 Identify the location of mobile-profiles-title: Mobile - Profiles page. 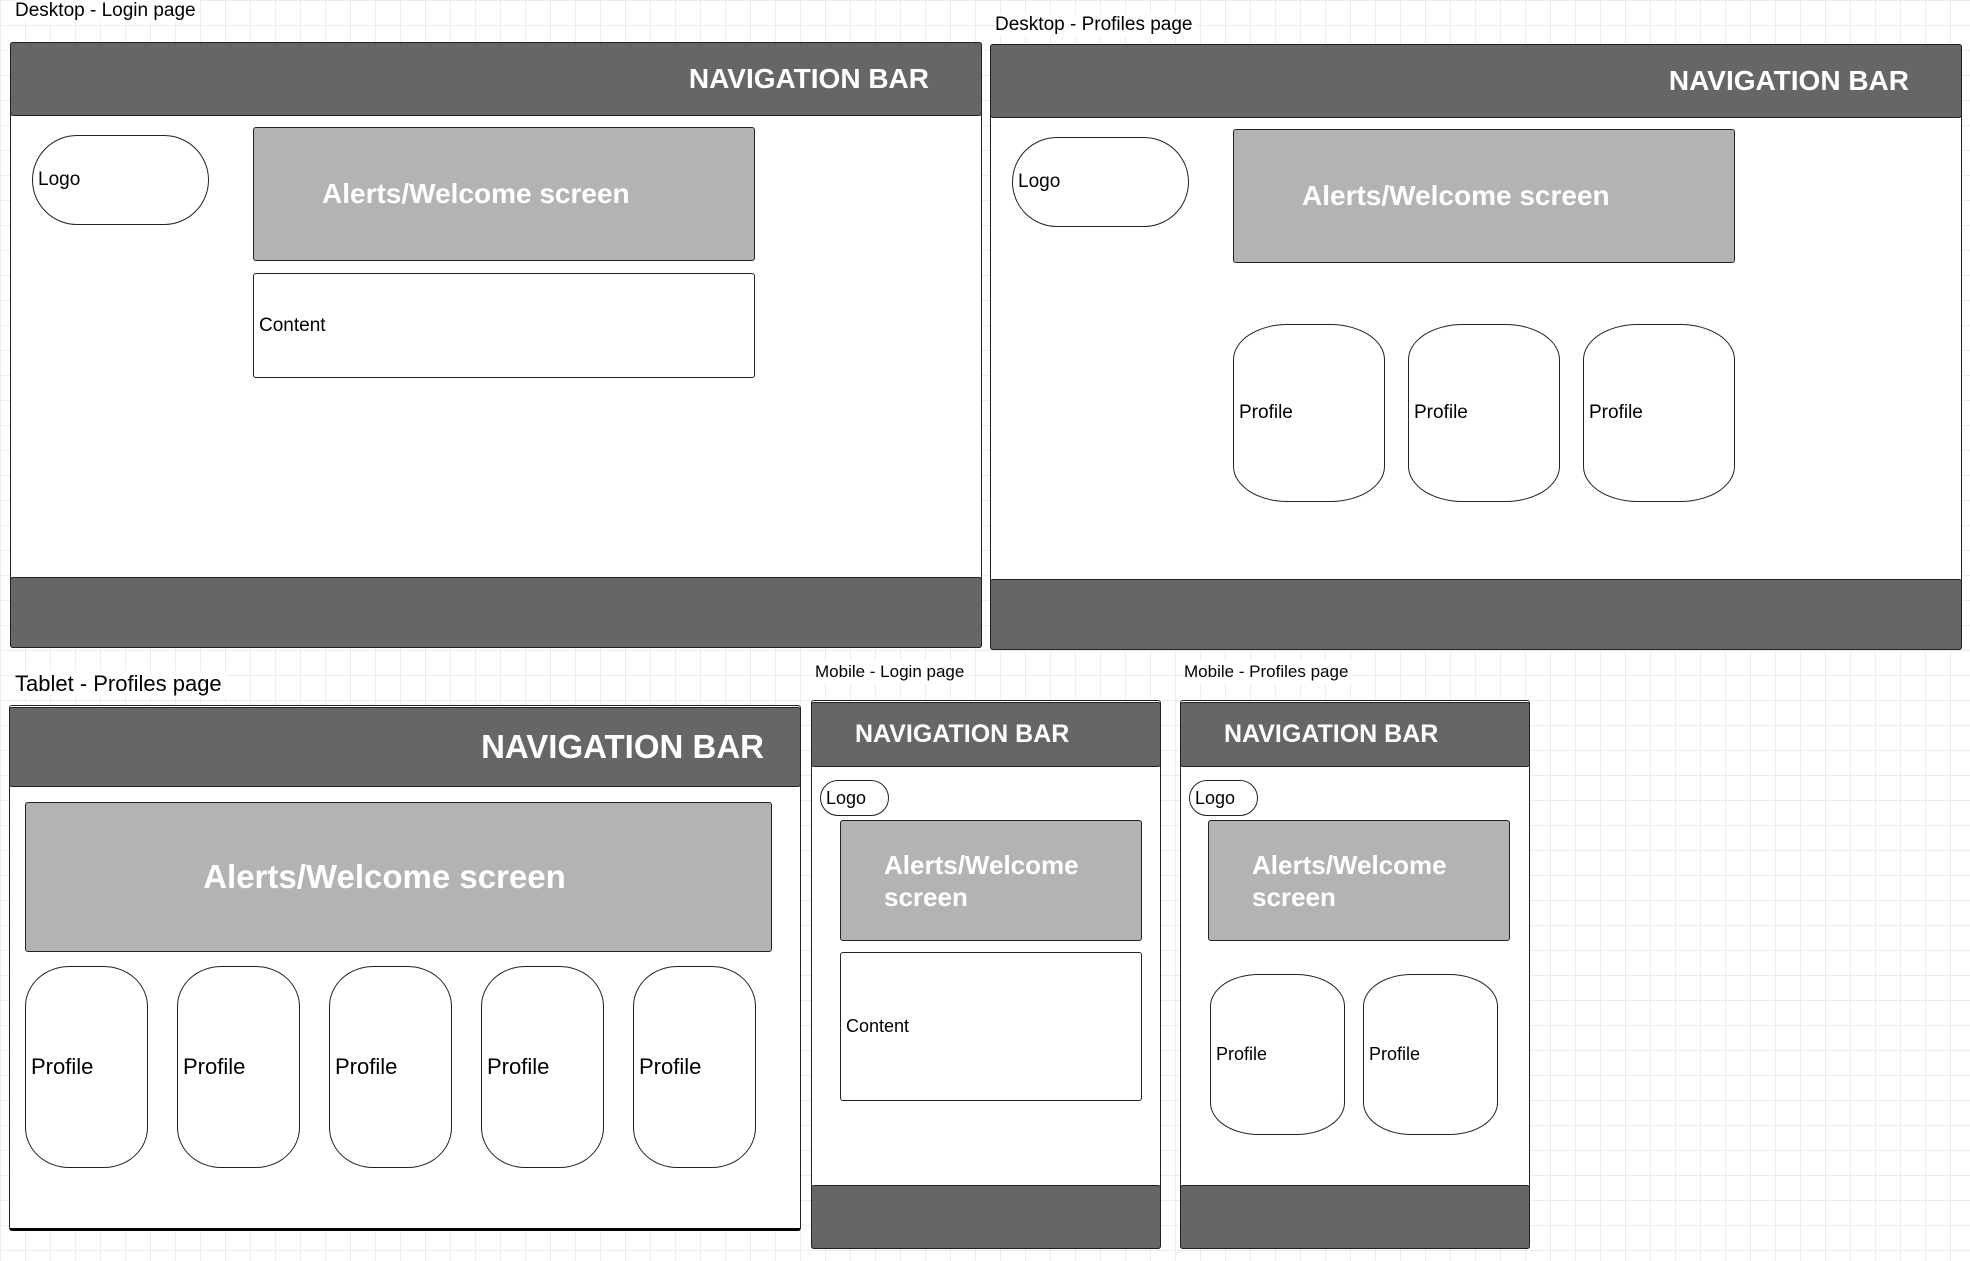
(1268, 672).